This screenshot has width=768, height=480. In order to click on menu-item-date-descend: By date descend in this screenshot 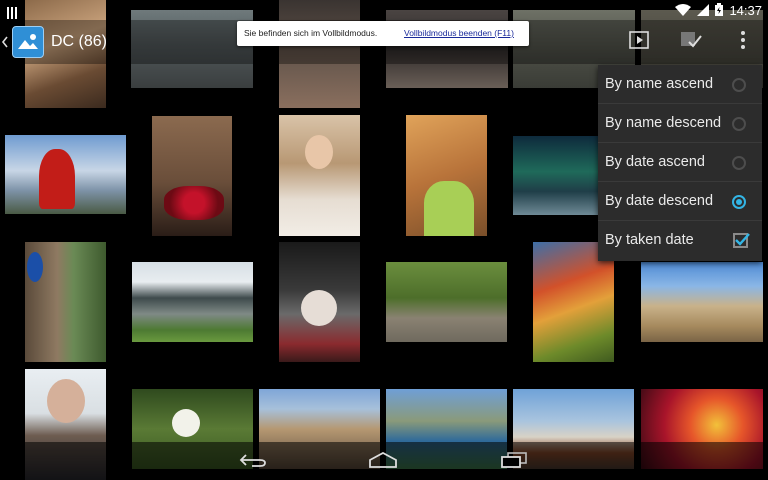, I will do `click(680, 201)`.